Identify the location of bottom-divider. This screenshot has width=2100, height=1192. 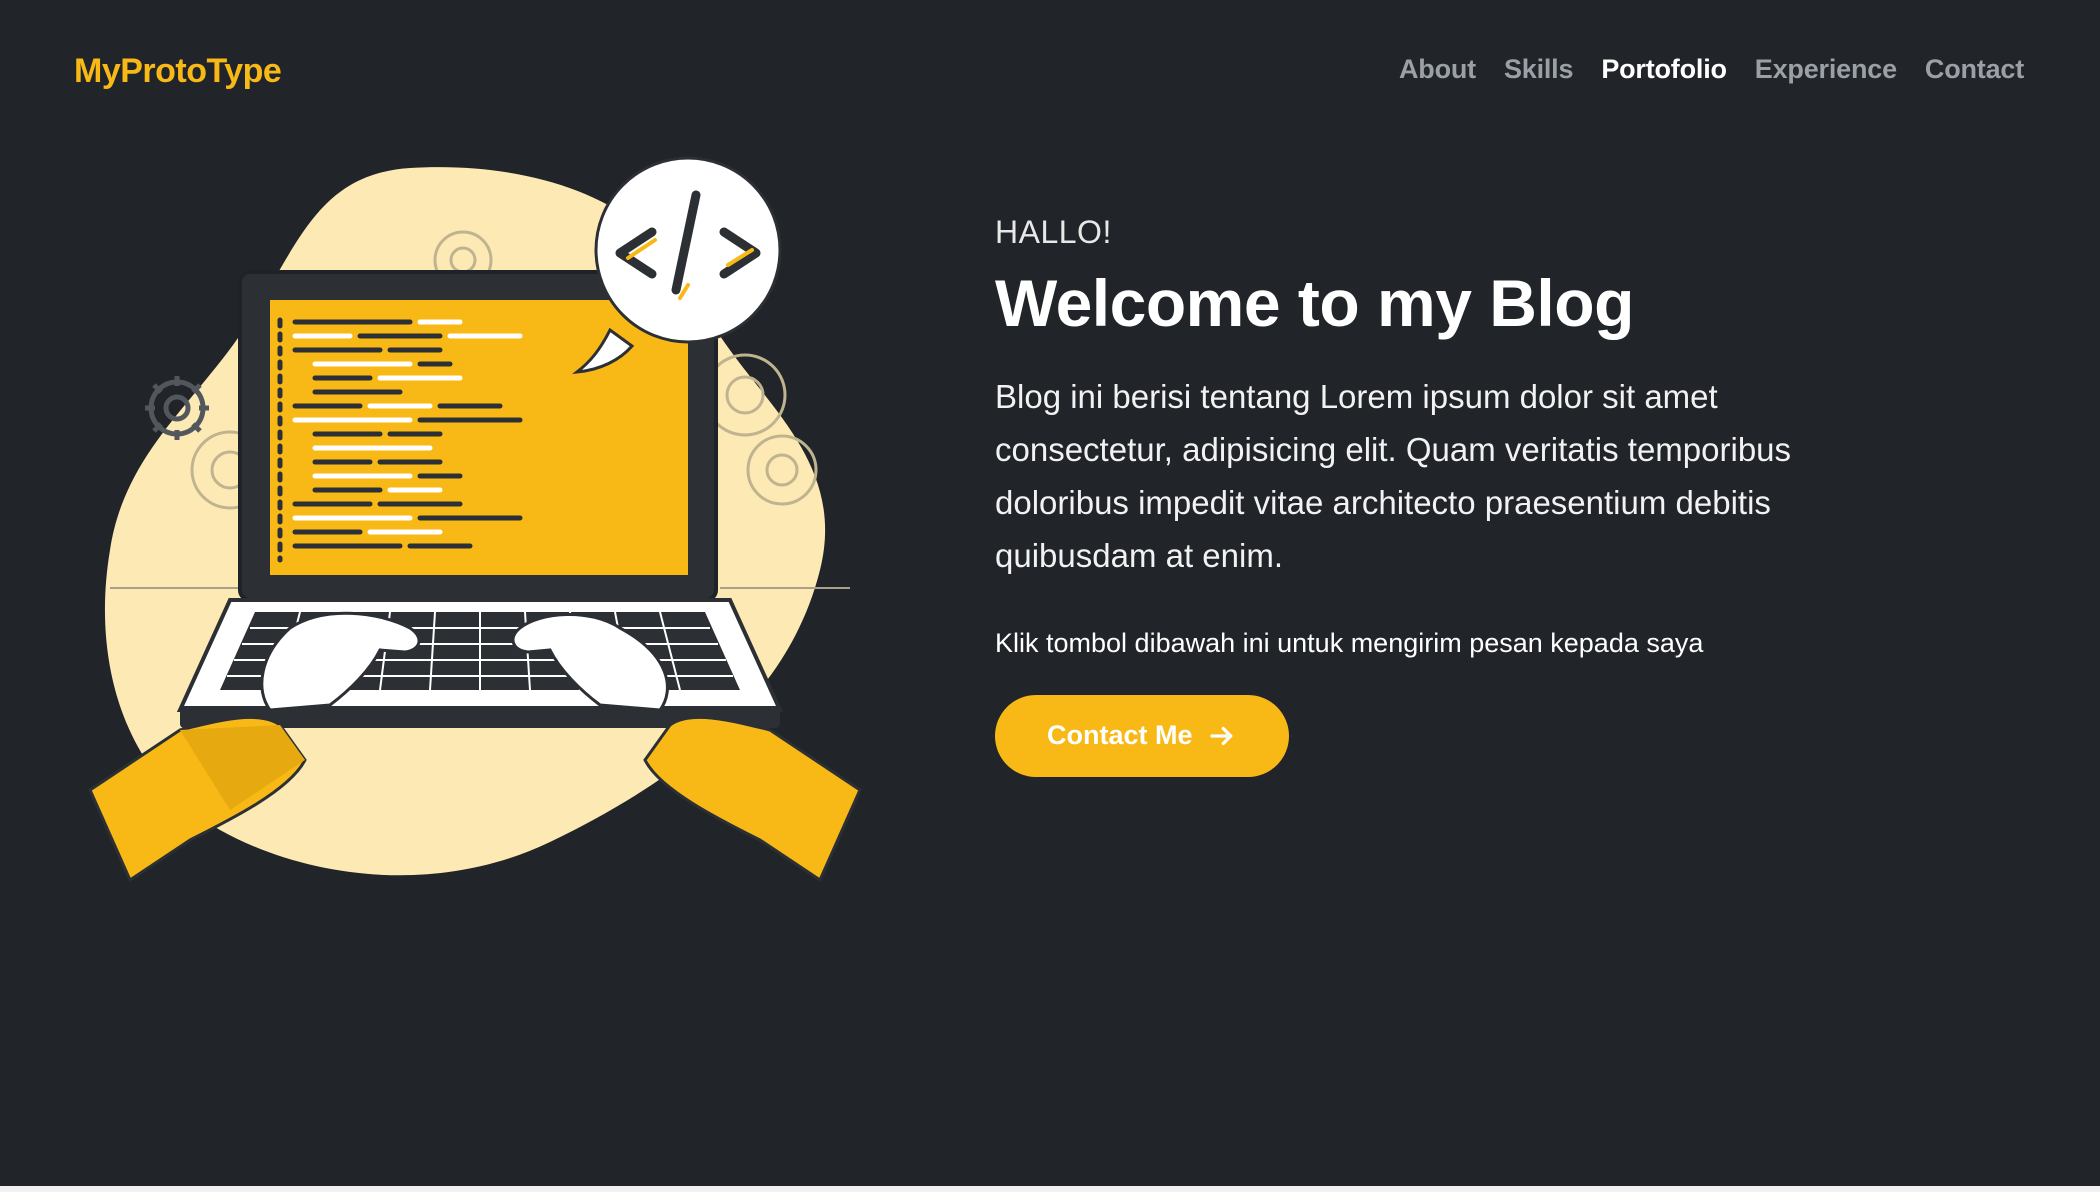
(1050, 1189).